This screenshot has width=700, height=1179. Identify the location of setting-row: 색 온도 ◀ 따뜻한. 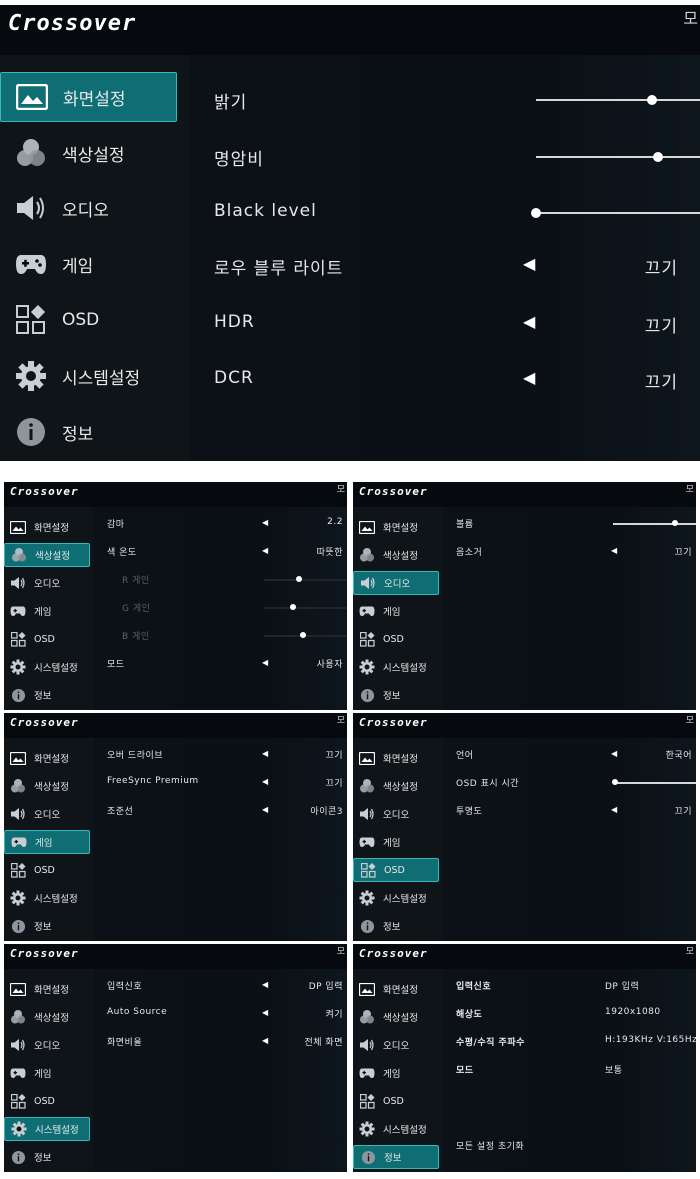
(220, 552).